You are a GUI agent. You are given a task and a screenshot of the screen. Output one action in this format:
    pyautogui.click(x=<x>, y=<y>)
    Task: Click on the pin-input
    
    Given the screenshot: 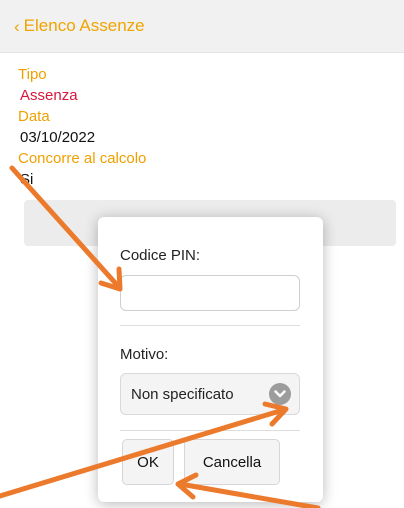 What is the action you would take?
    pyautogui.click(x=210, y=293)
    